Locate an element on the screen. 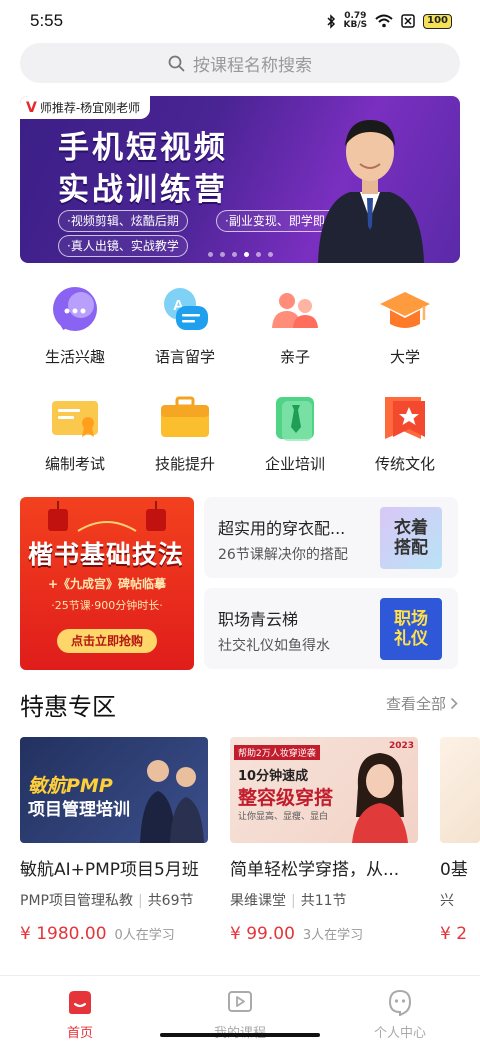  promo-card-thumb-text: 职场礼仪 is located at coordinates (411, 629).